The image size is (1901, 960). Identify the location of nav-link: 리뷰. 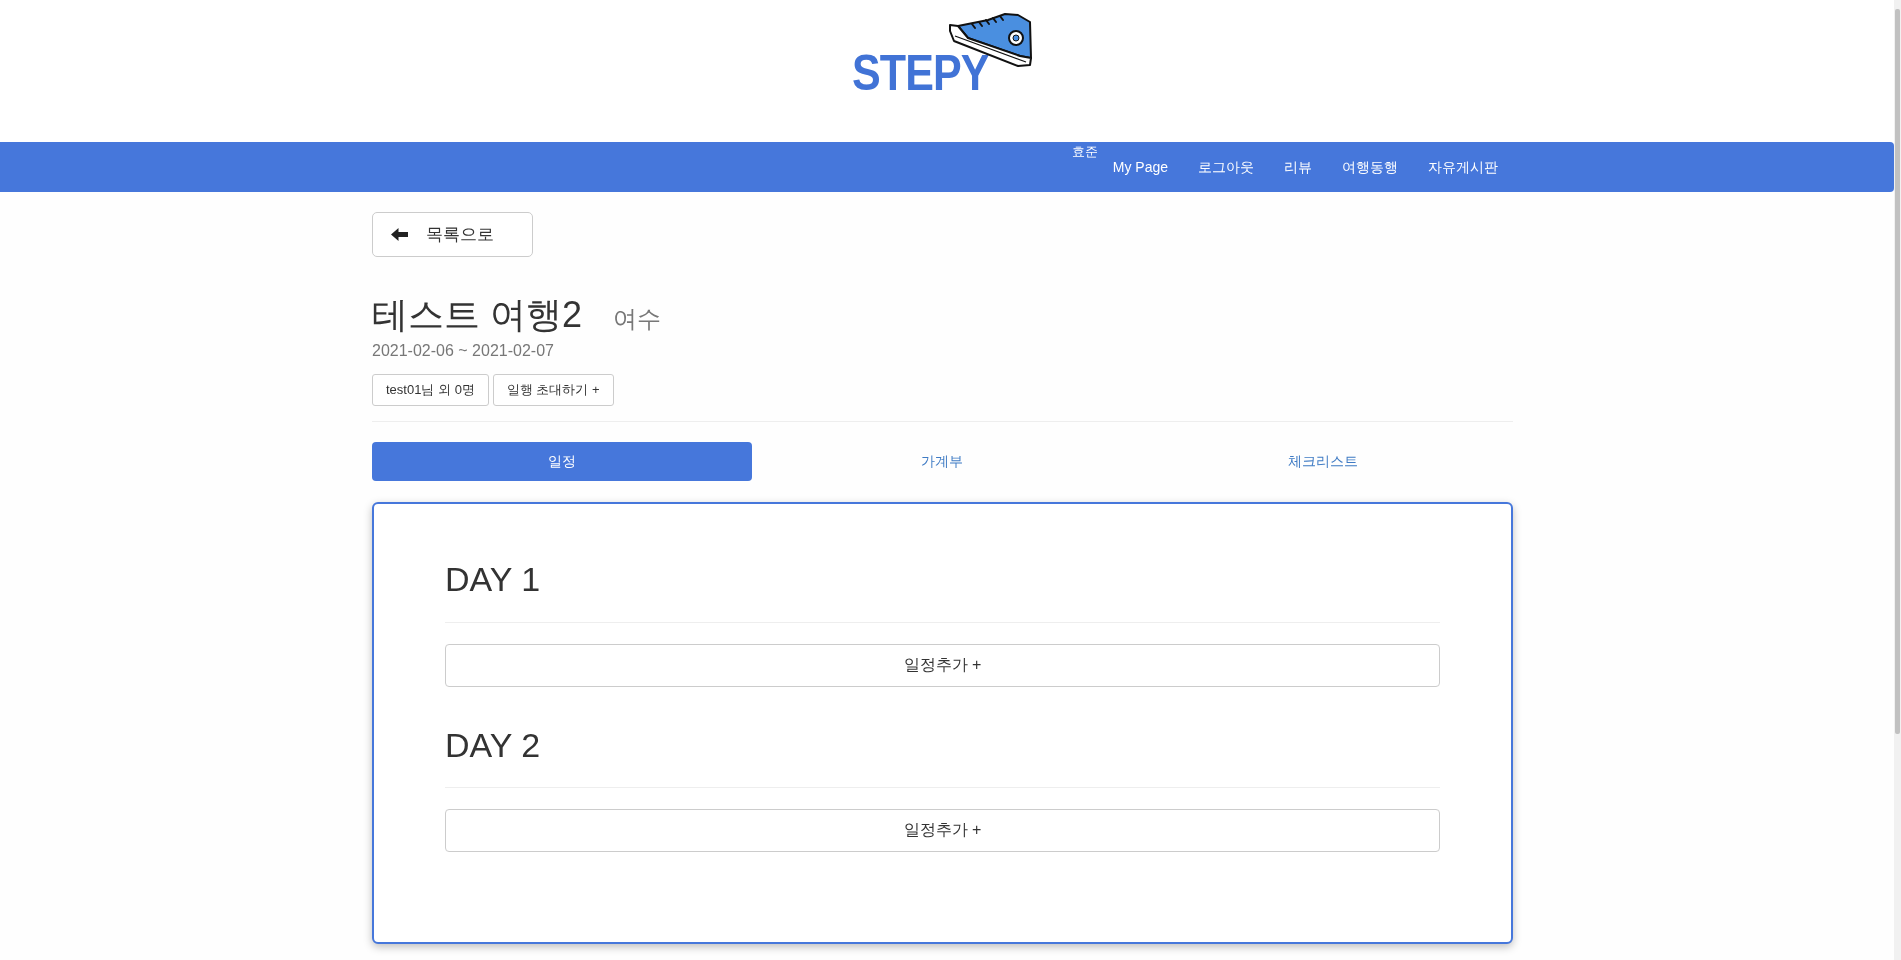
(1298, 167).